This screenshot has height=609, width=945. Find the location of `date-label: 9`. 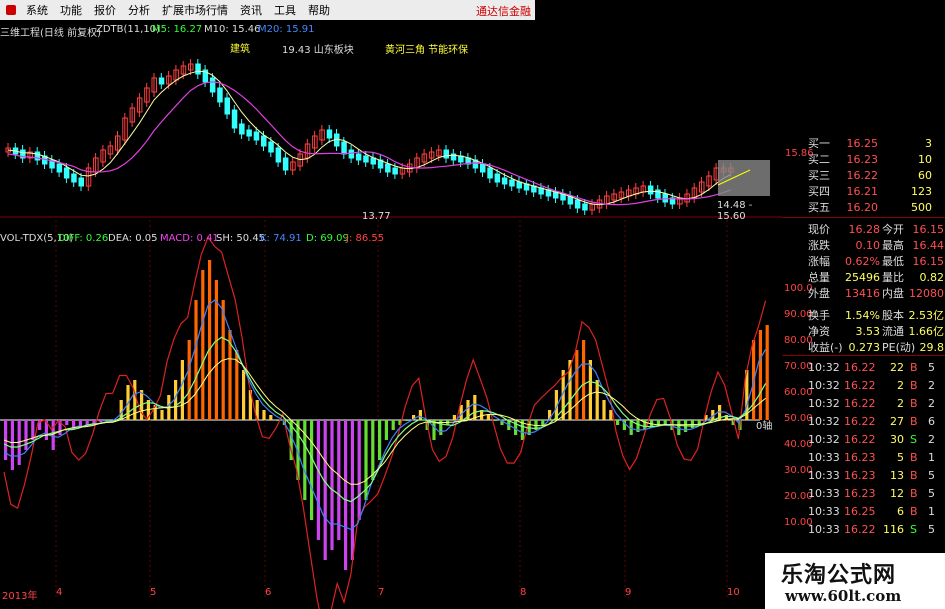

date-label: 9 is located at coordinates (628, 592).